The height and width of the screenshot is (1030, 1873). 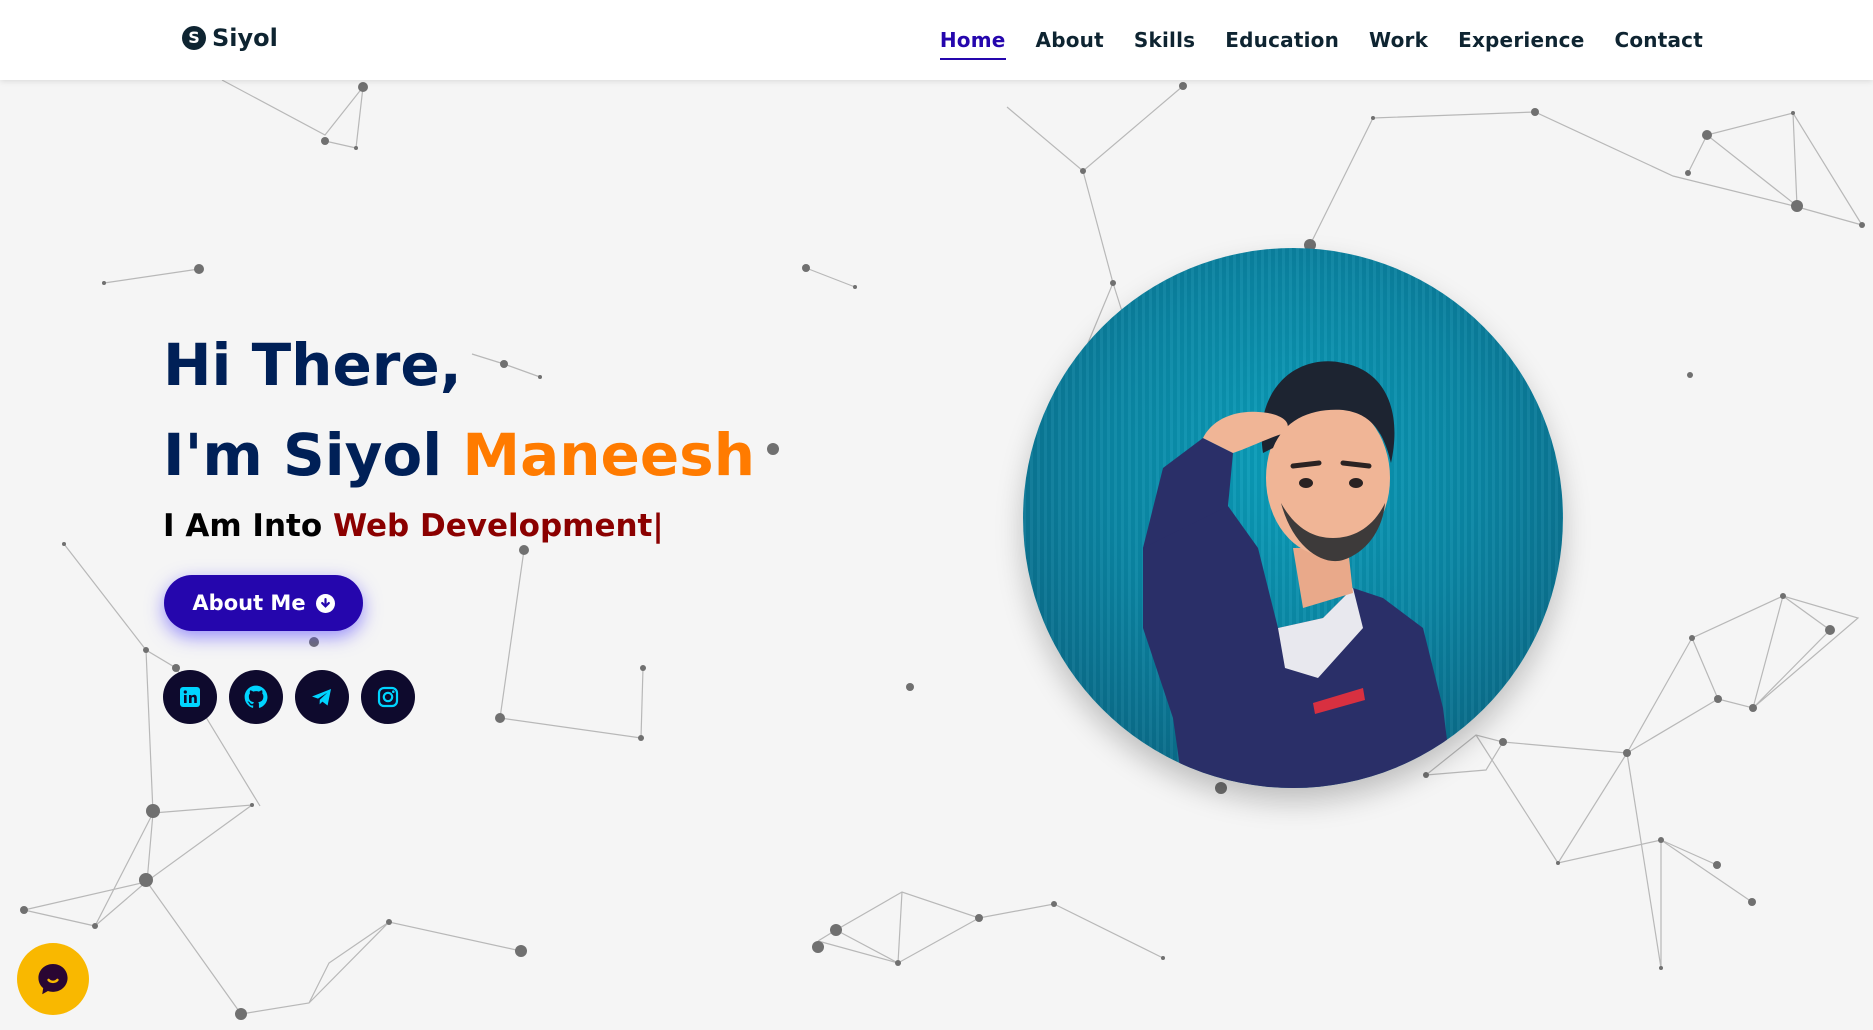 I want to click on hero-greeting: Hi There,, so click(x=312, y=365).